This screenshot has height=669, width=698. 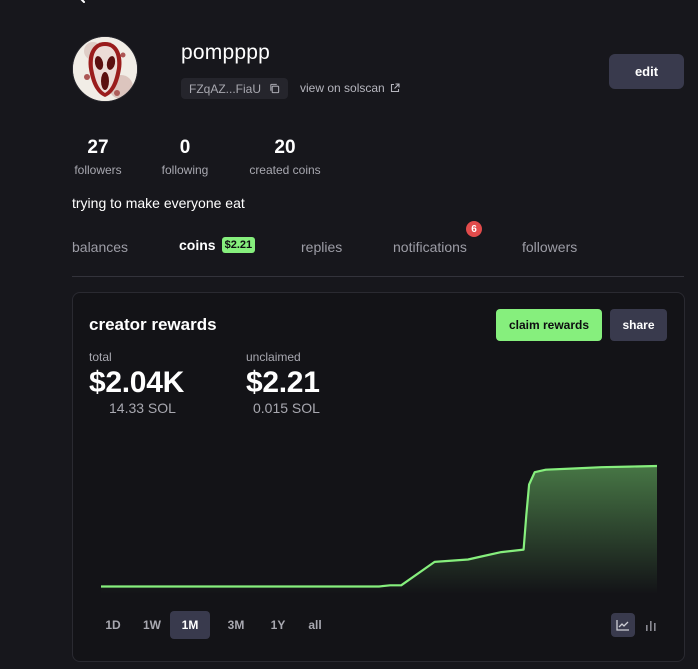 What do you see at coordinates (278, 625) in the screenshot?
I see `range-button-1y: 1Y` at bounding box center [278, 625].